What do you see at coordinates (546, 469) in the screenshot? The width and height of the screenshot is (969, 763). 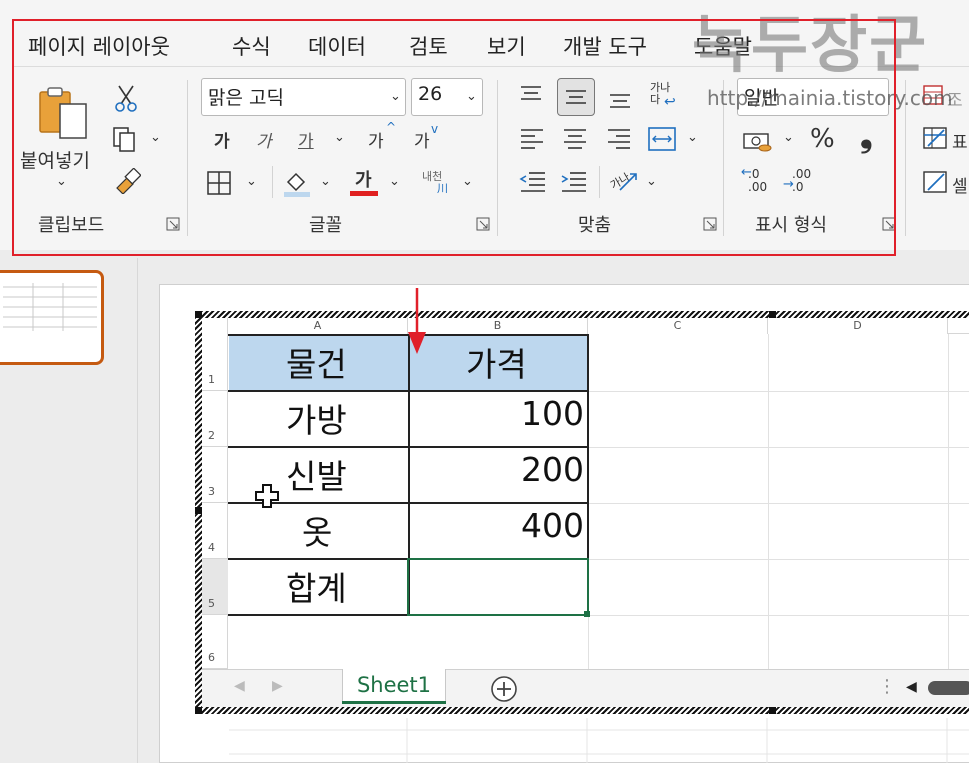 I see `cell-b3: 200` at bounding box center [546, 469].